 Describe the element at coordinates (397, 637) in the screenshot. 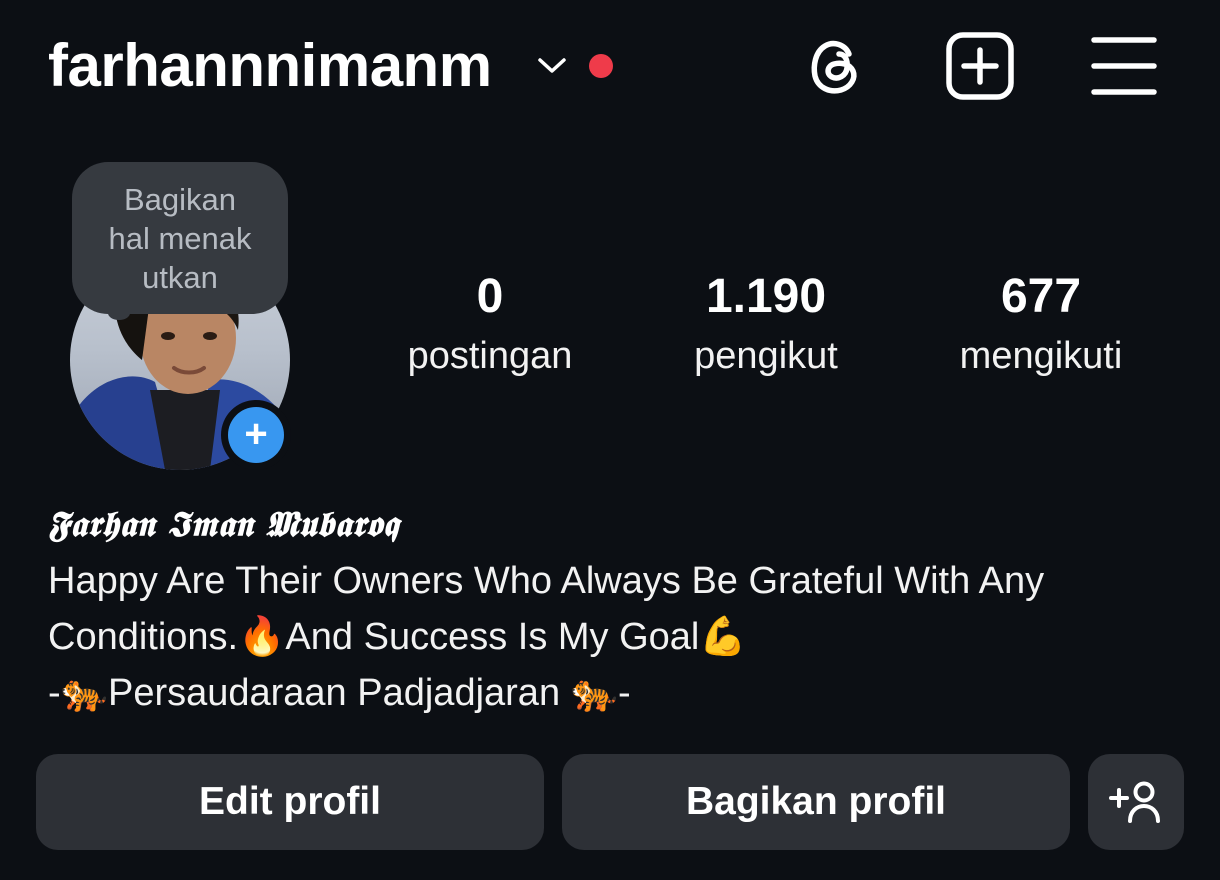

I see `bio-line: Conditions.🔥And Success Is My Goal💪` at that location.